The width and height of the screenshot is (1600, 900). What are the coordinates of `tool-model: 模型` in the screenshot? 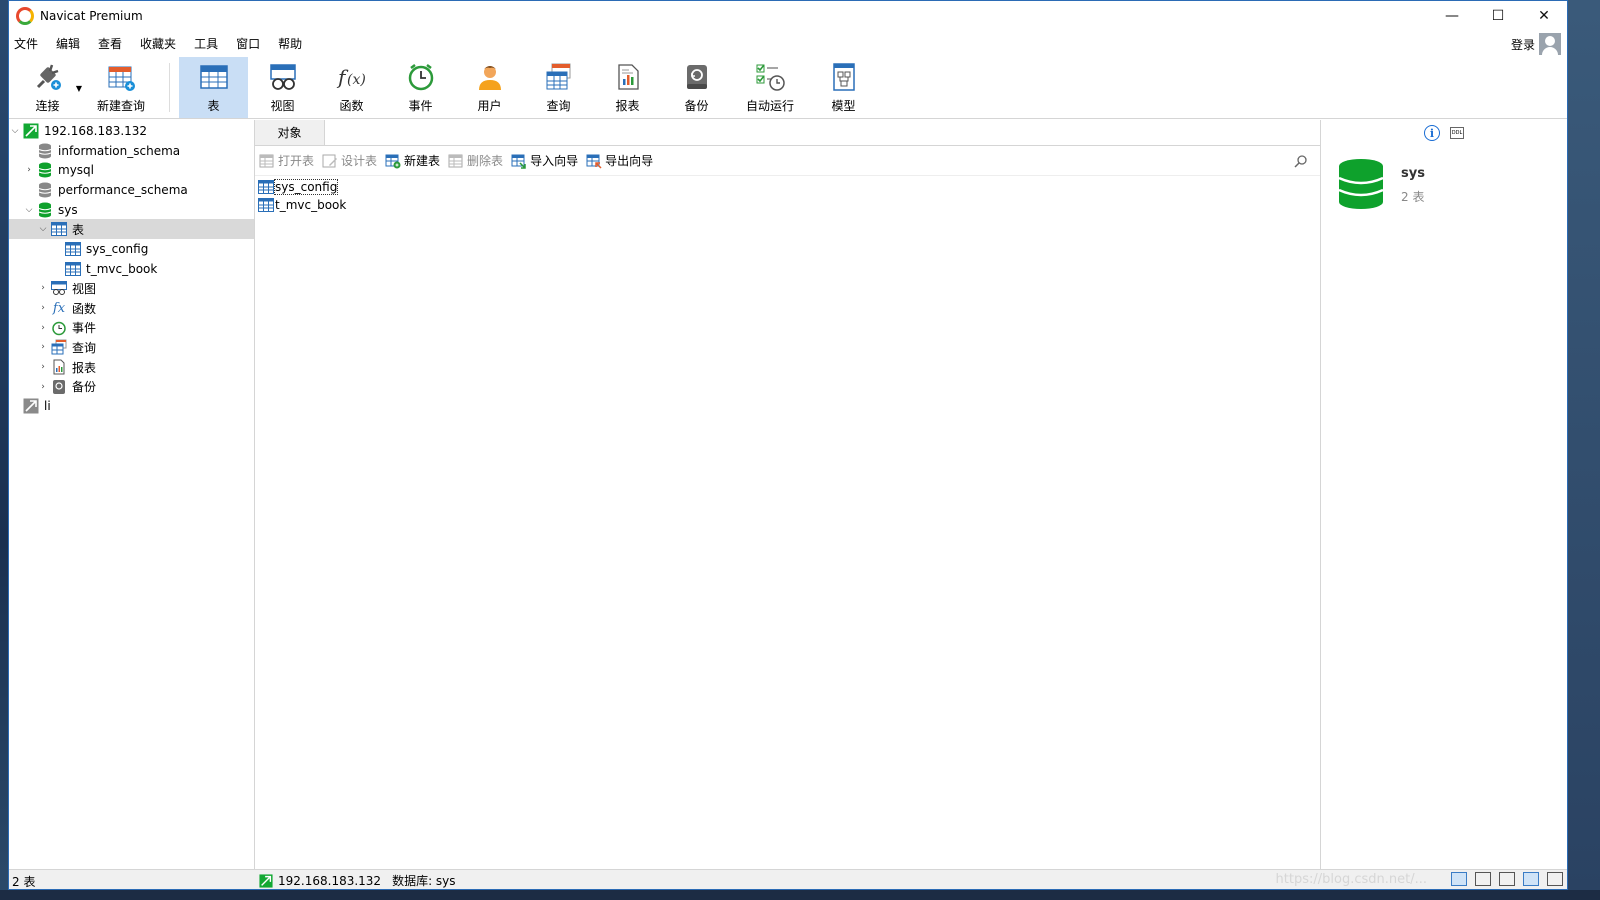 It's located at (843, 87).